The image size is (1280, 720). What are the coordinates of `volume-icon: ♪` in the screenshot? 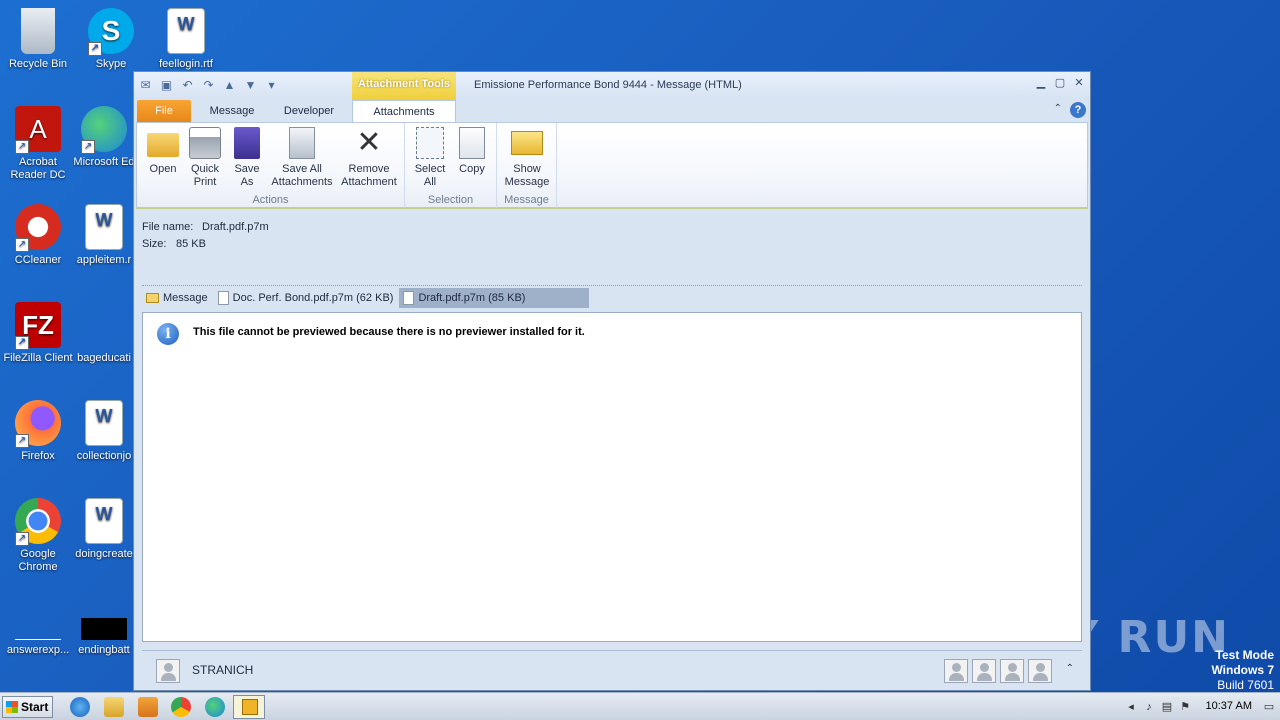 It's located at (1149, 707).